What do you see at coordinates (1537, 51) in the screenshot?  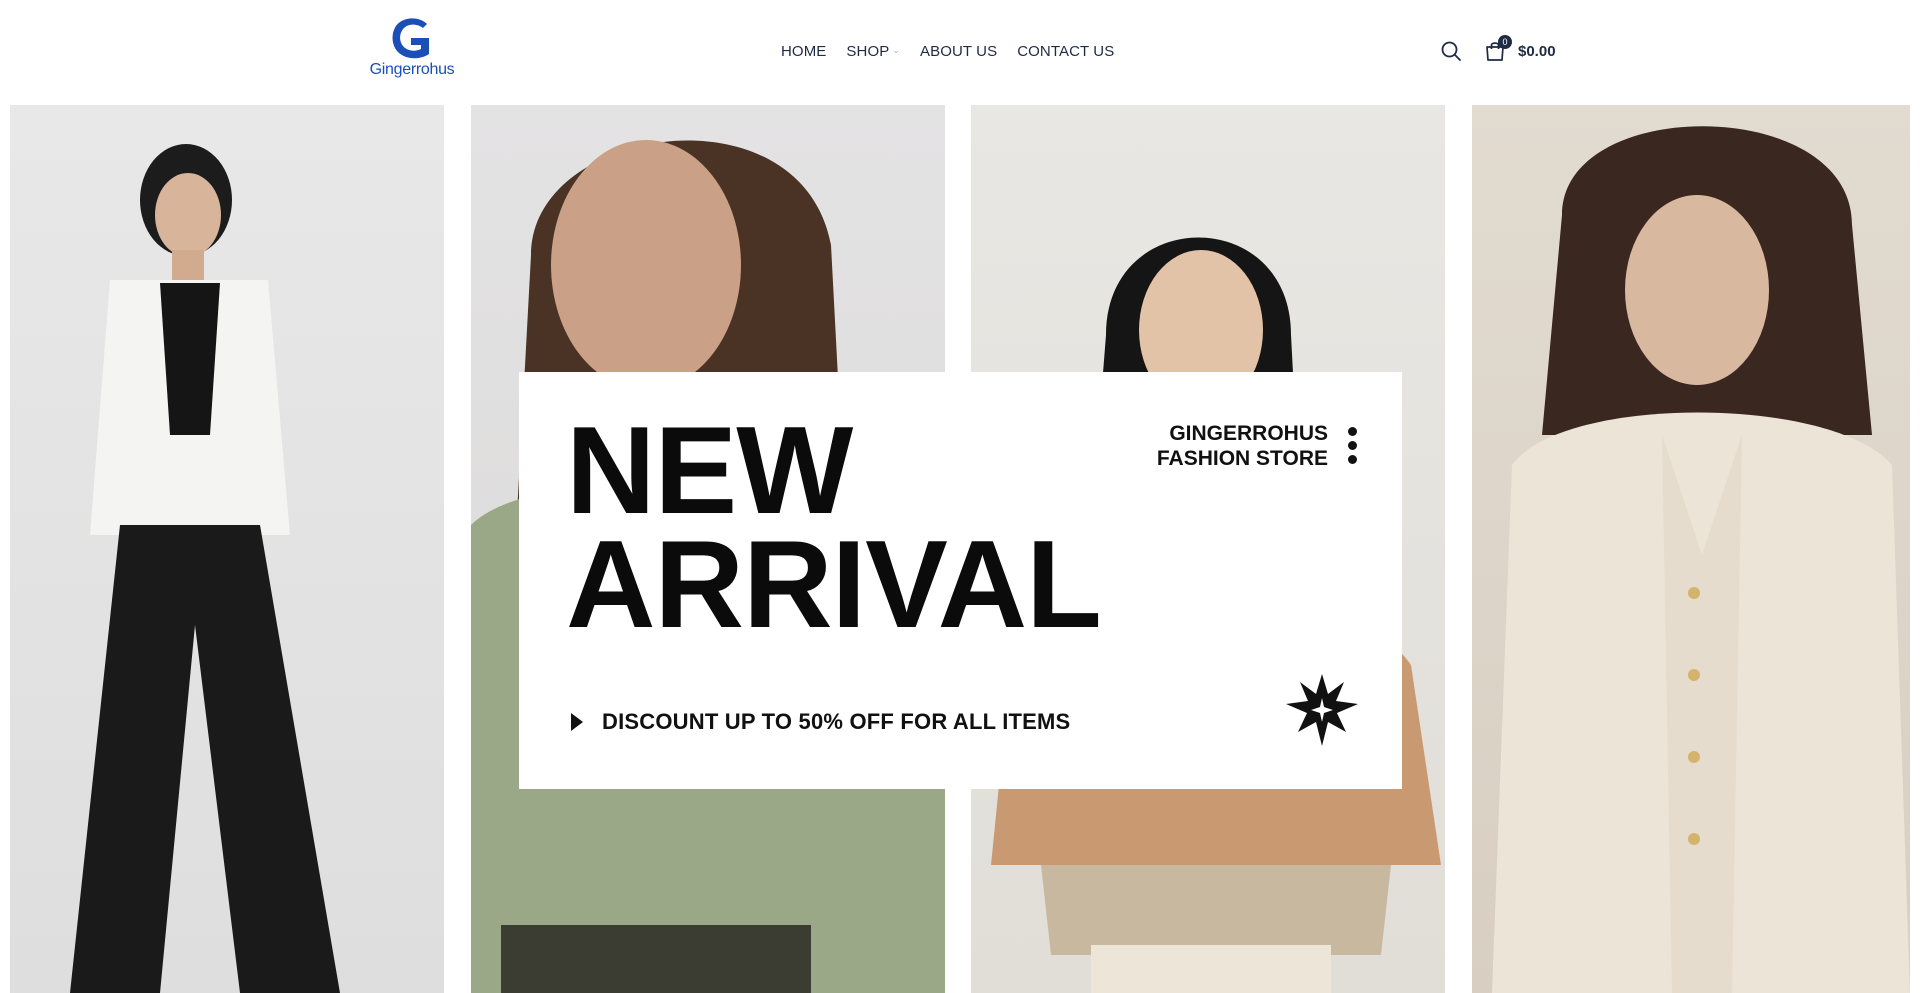 I see `cart-total: $0.00` at bounding box center [1537, 51].